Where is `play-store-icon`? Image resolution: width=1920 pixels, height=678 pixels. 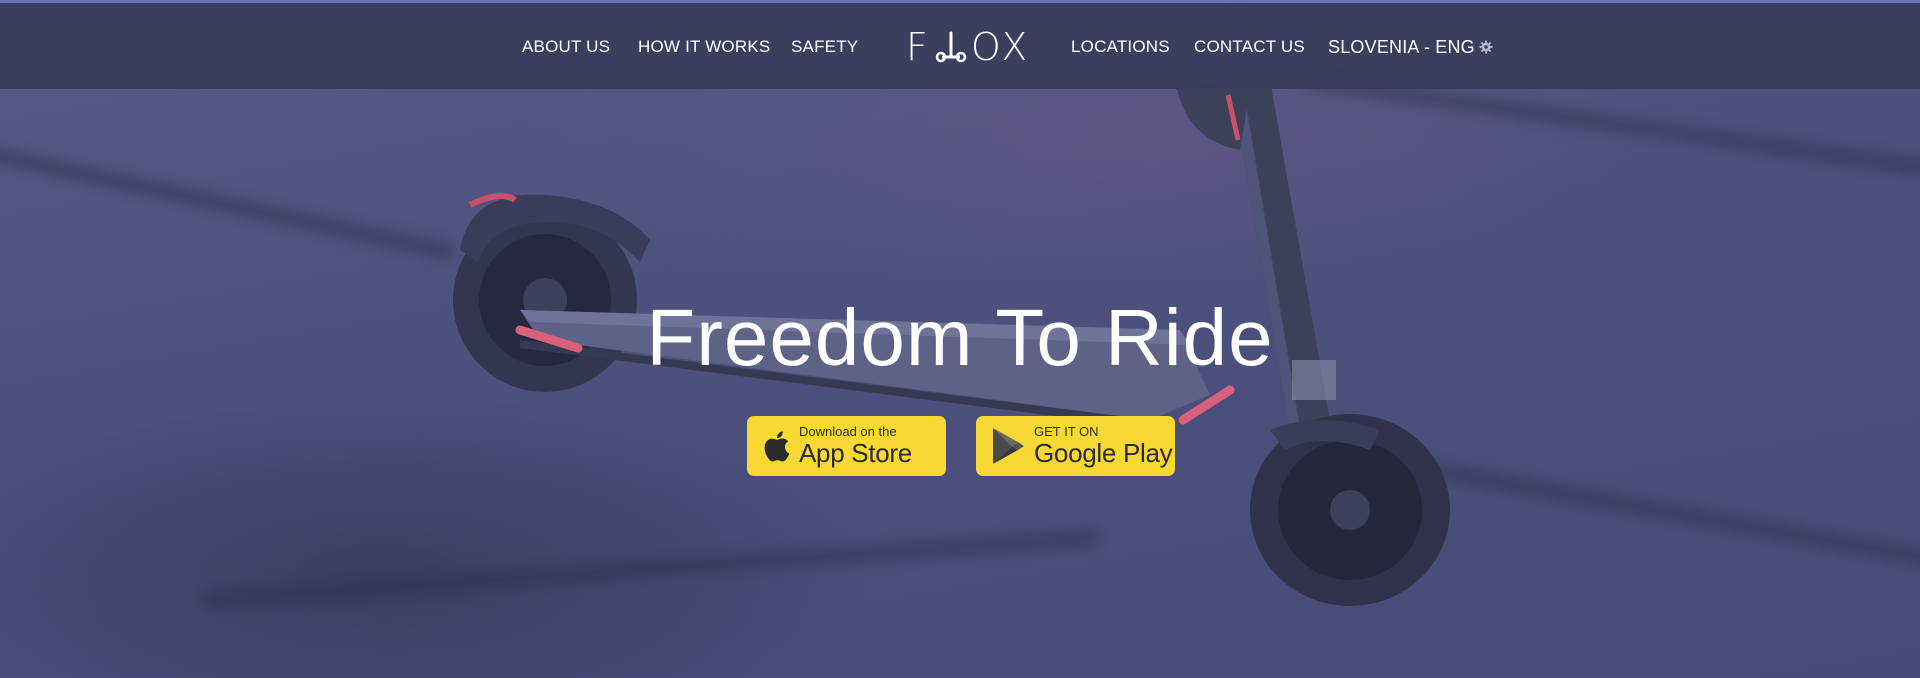
play-store-icon is located at coordinates (1008, 446).